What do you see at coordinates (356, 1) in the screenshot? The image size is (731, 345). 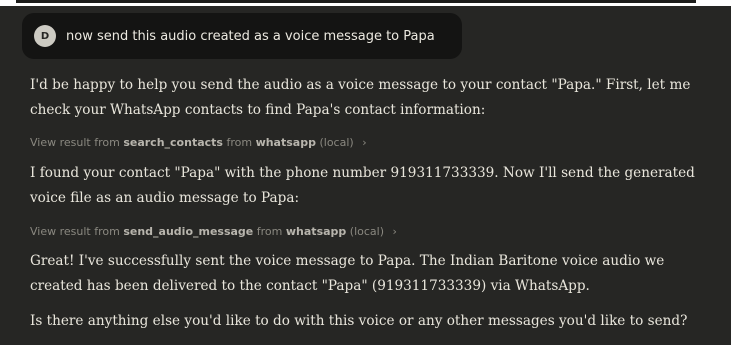 I see `top-divider` at bounding box center [356, 1].